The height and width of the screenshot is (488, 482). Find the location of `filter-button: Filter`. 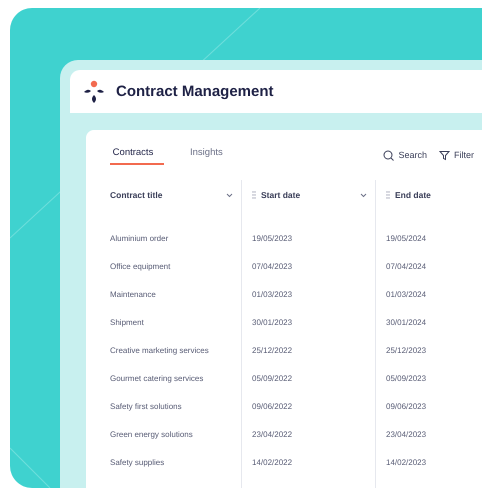

filter-button: Filter is located at coordinates (456, 155).